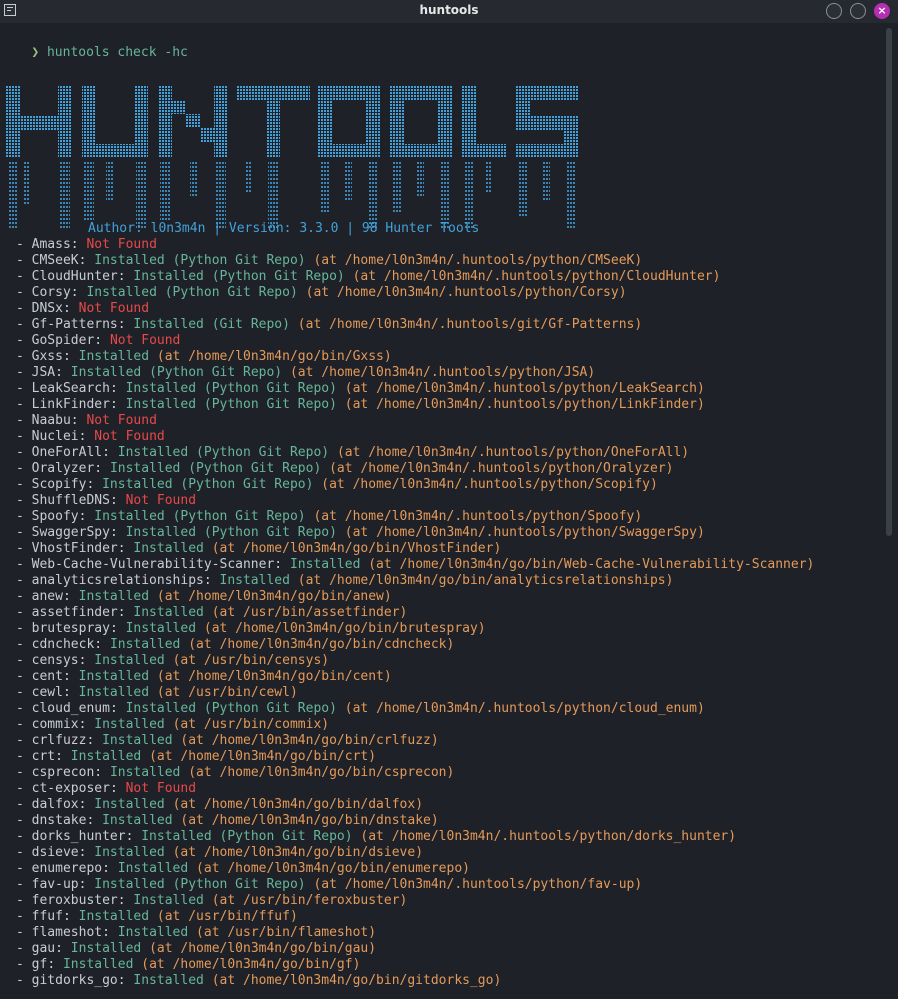 Image resolution: width=898 pixels, height=999 pixels. Describe the element at coordinates (67, 868) in the screenshot. I see `tool-name: enumerepo` at that location.